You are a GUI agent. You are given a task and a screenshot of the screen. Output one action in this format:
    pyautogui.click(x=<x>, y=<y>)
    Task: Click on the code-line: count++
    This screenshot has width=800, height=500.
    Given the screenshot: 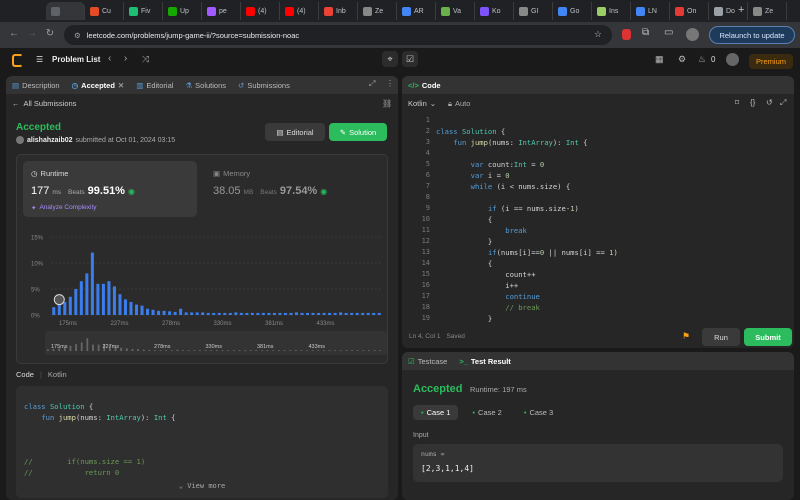 What is the action you would take?
    pyautogui.click(x=485, y=275)
    